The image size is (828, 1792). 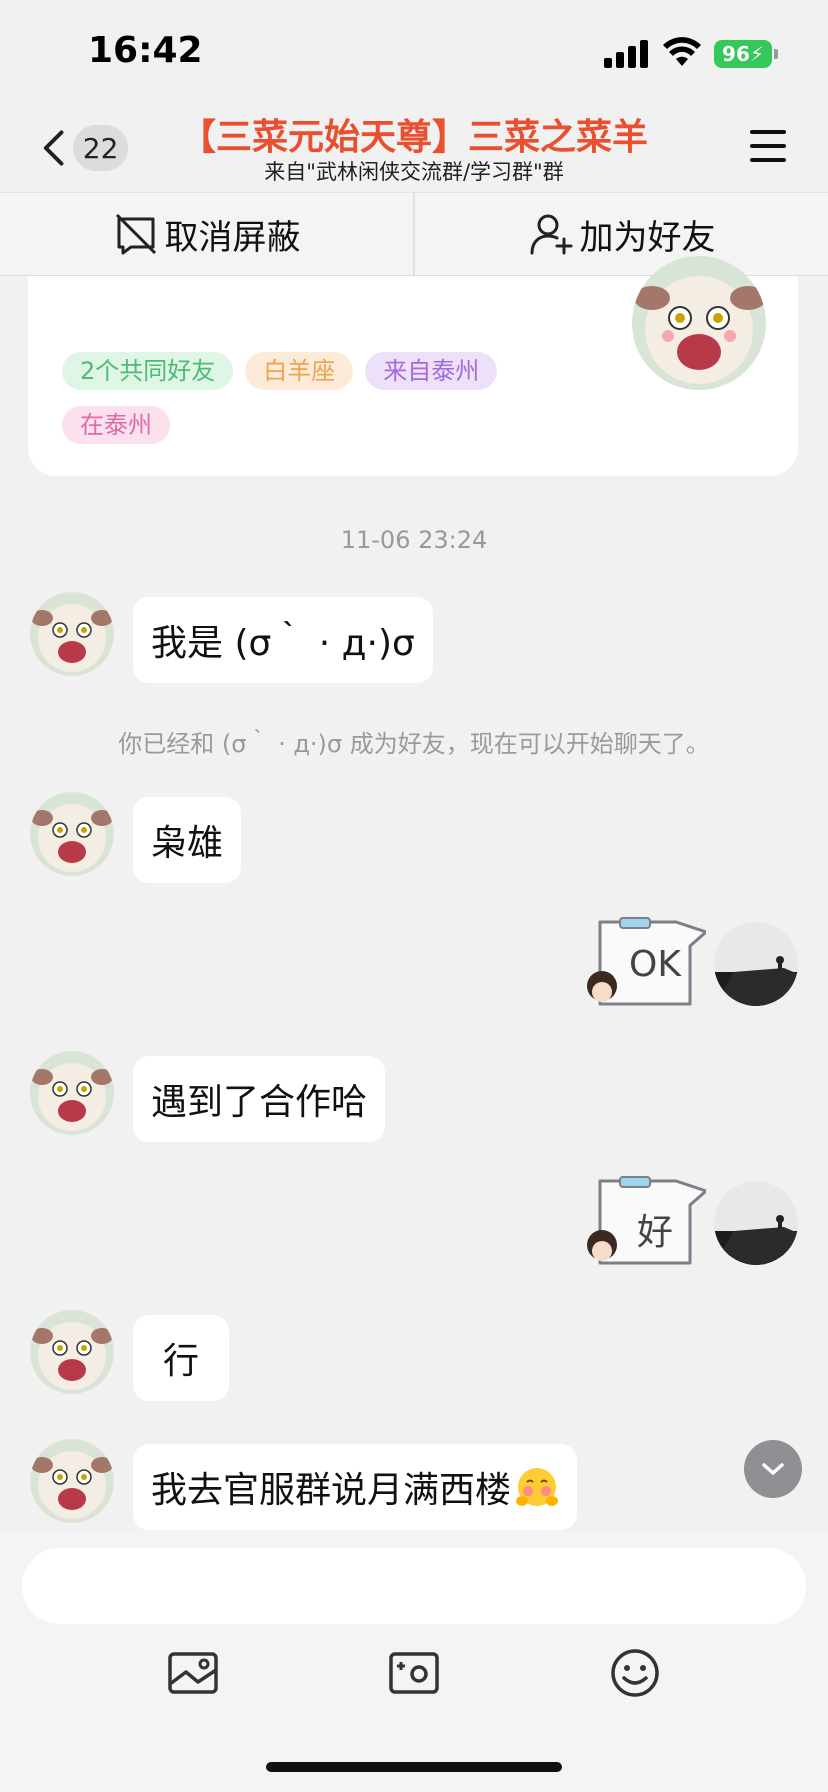 I want to click on nav-bar: 22 【三菜元始天尊】三菜之菜羊 来自"武林闲侠交流群/学习群"群, so click(x=414, y=146).